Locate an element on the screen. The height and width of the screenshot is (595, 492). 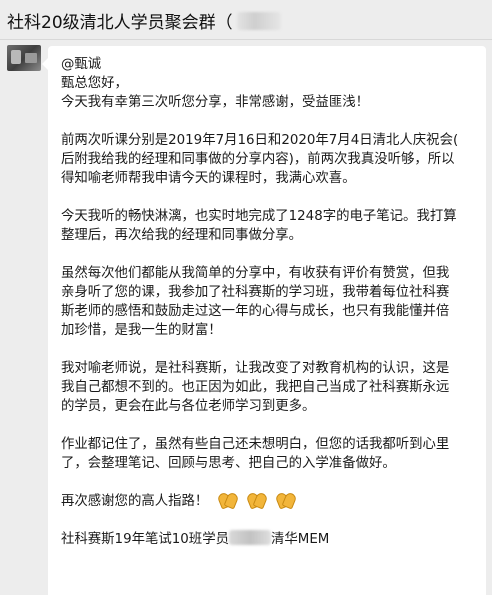
chat-title-text: 社科20级清北人学员聚会群（ is located at coordinates (120, 23).